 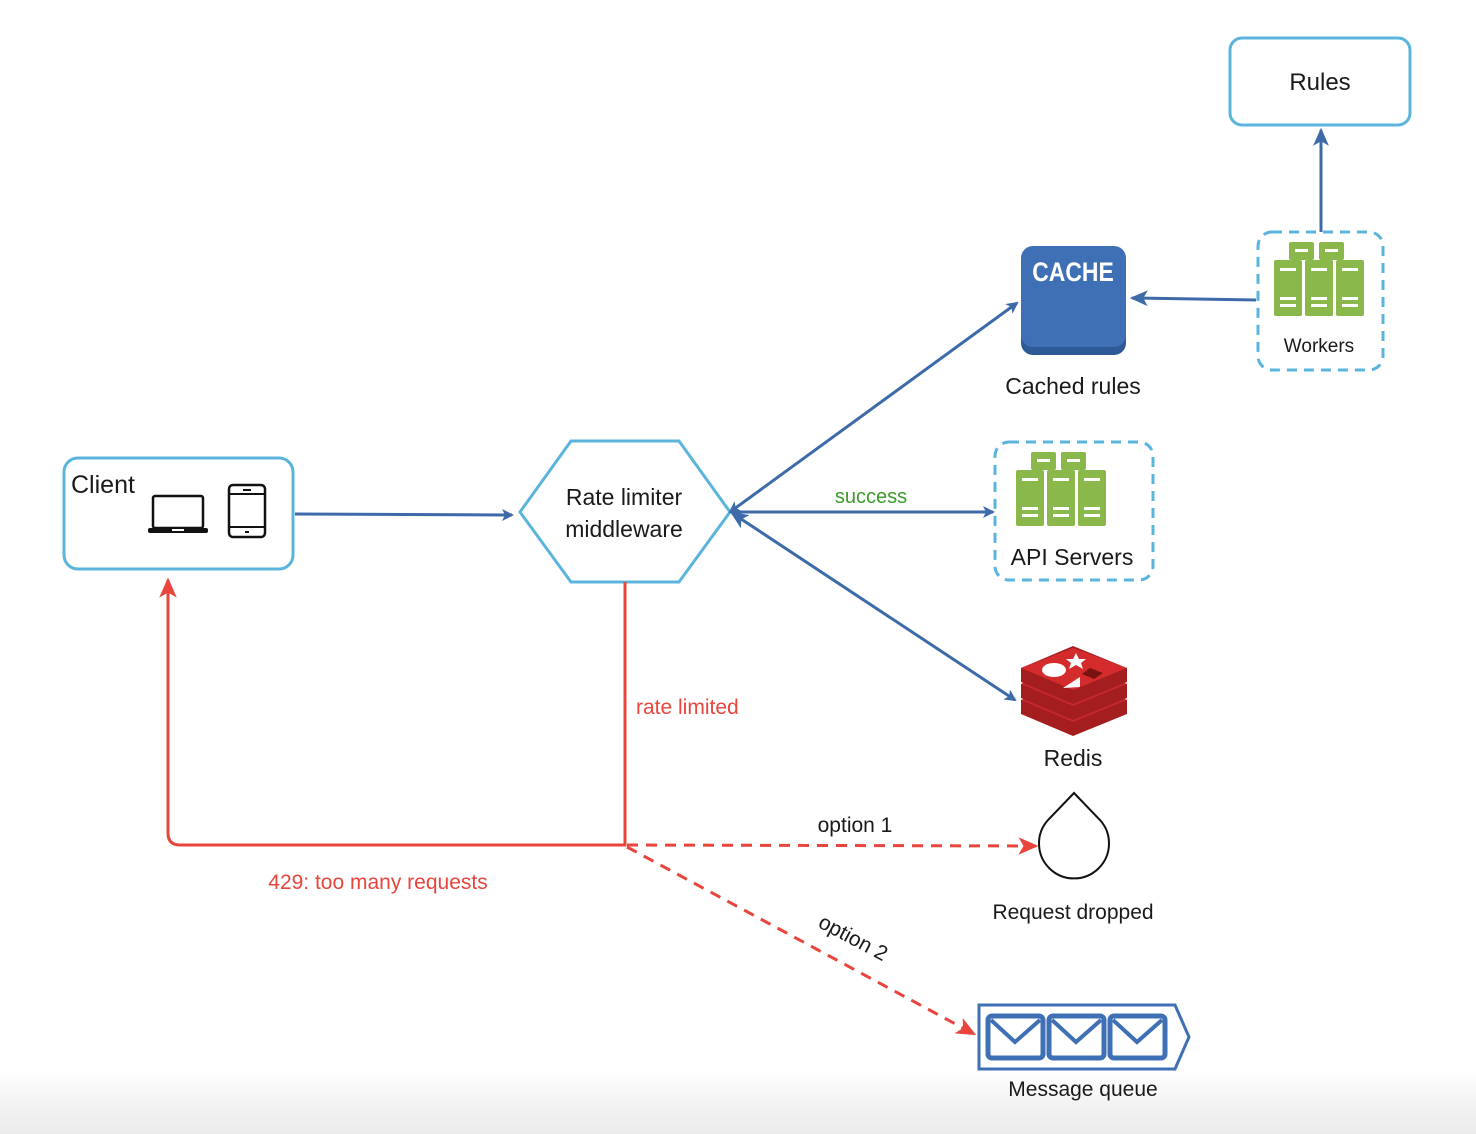 I want to click on cache-icon-text: CACHE, so click(x=1073, y=272).